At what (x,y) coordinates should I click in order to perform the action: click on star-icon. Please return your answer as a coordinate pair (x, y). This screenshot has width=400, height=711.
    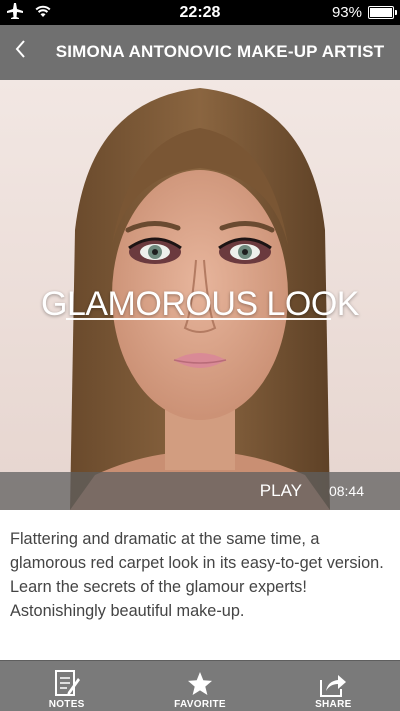
    Looking at the image, I should click on (200, 682).